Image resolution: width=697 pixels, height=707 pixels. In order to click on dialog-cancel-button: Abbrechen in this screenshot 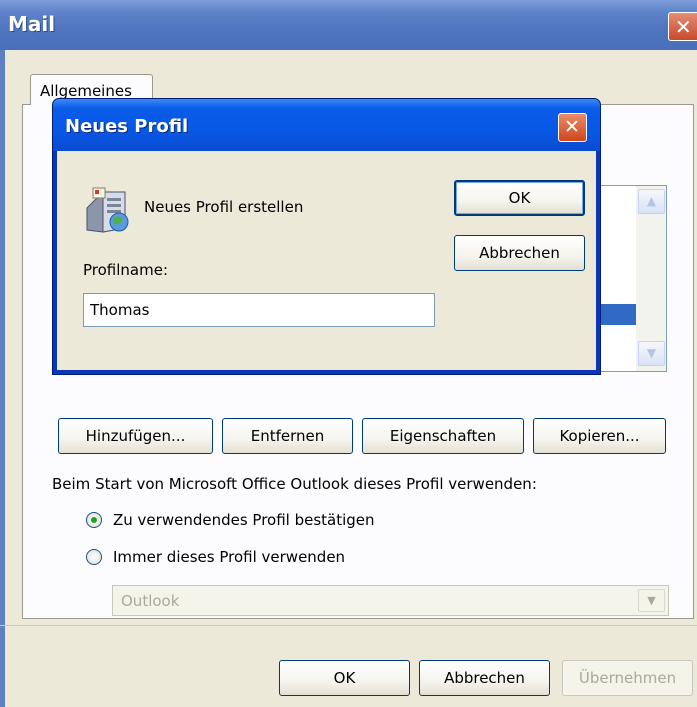, I will do `click(519, 253)`.